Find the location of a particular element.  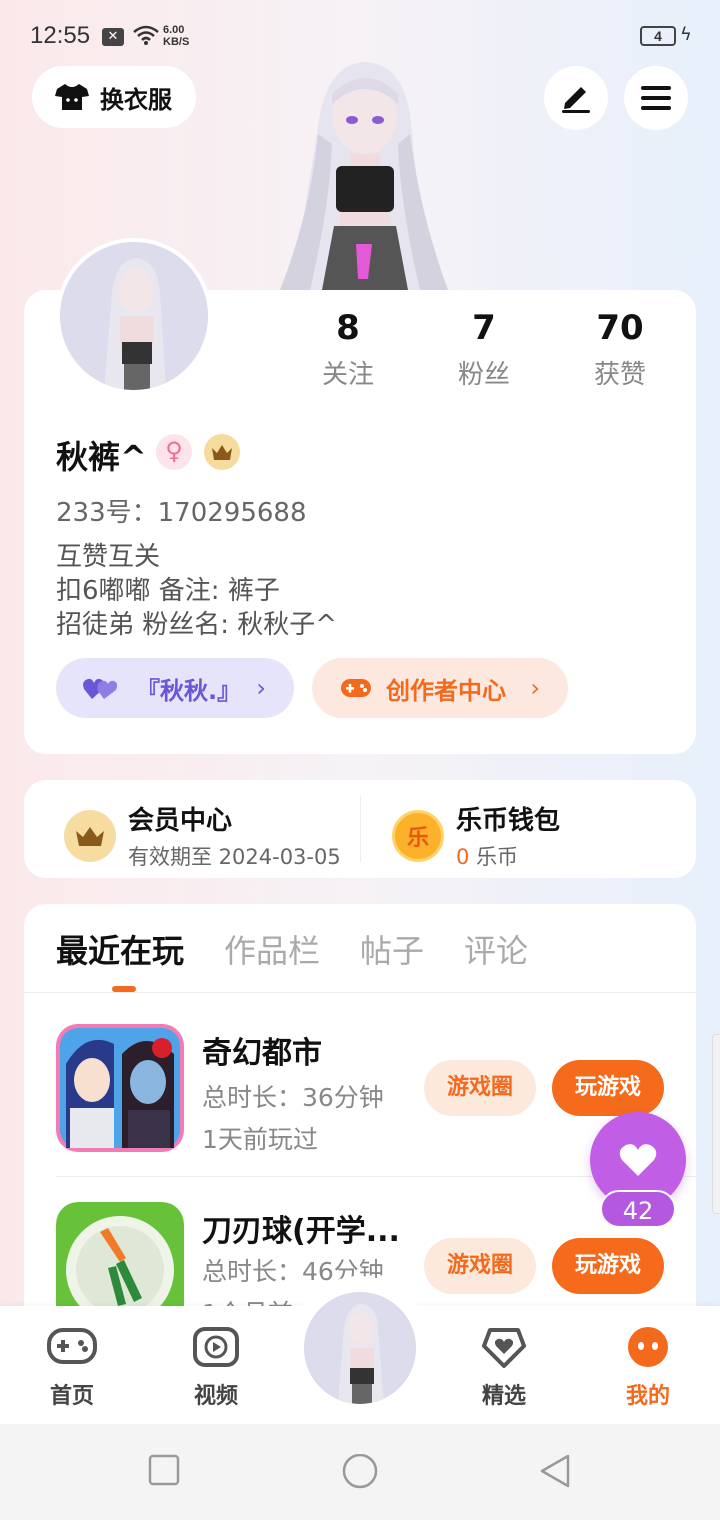

creator-center-label: 创作者中心 is located at coordinates (446, 690).